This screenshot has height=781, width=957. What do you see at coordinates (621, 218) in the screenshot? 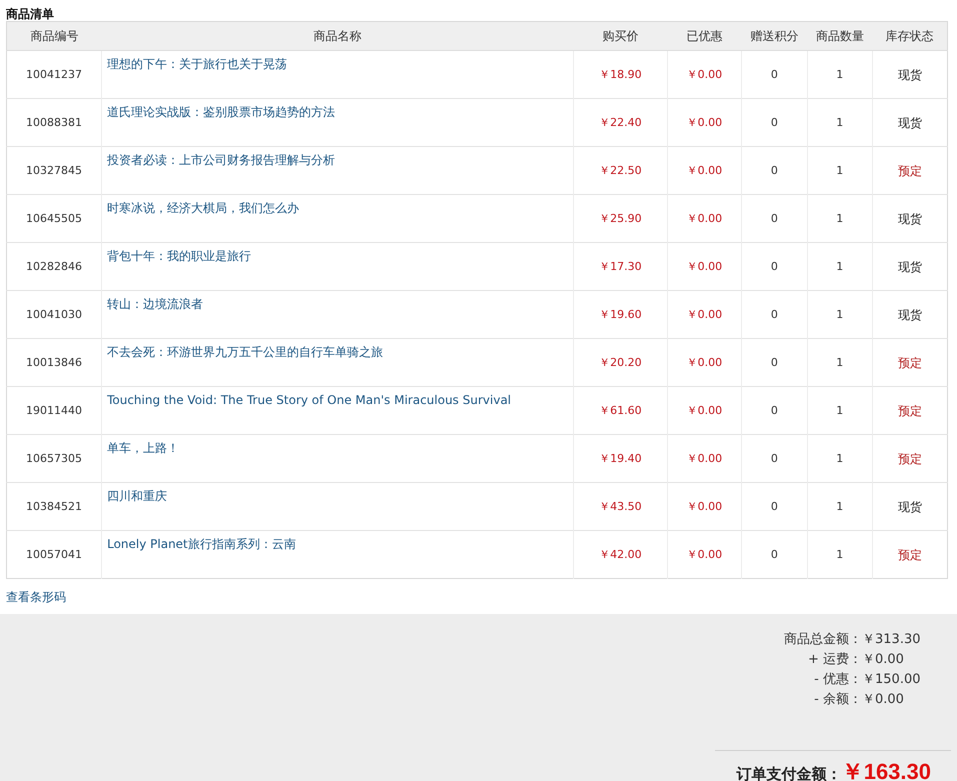
I see `price-cell: ￥25.90` at bounding box center [621, 218].